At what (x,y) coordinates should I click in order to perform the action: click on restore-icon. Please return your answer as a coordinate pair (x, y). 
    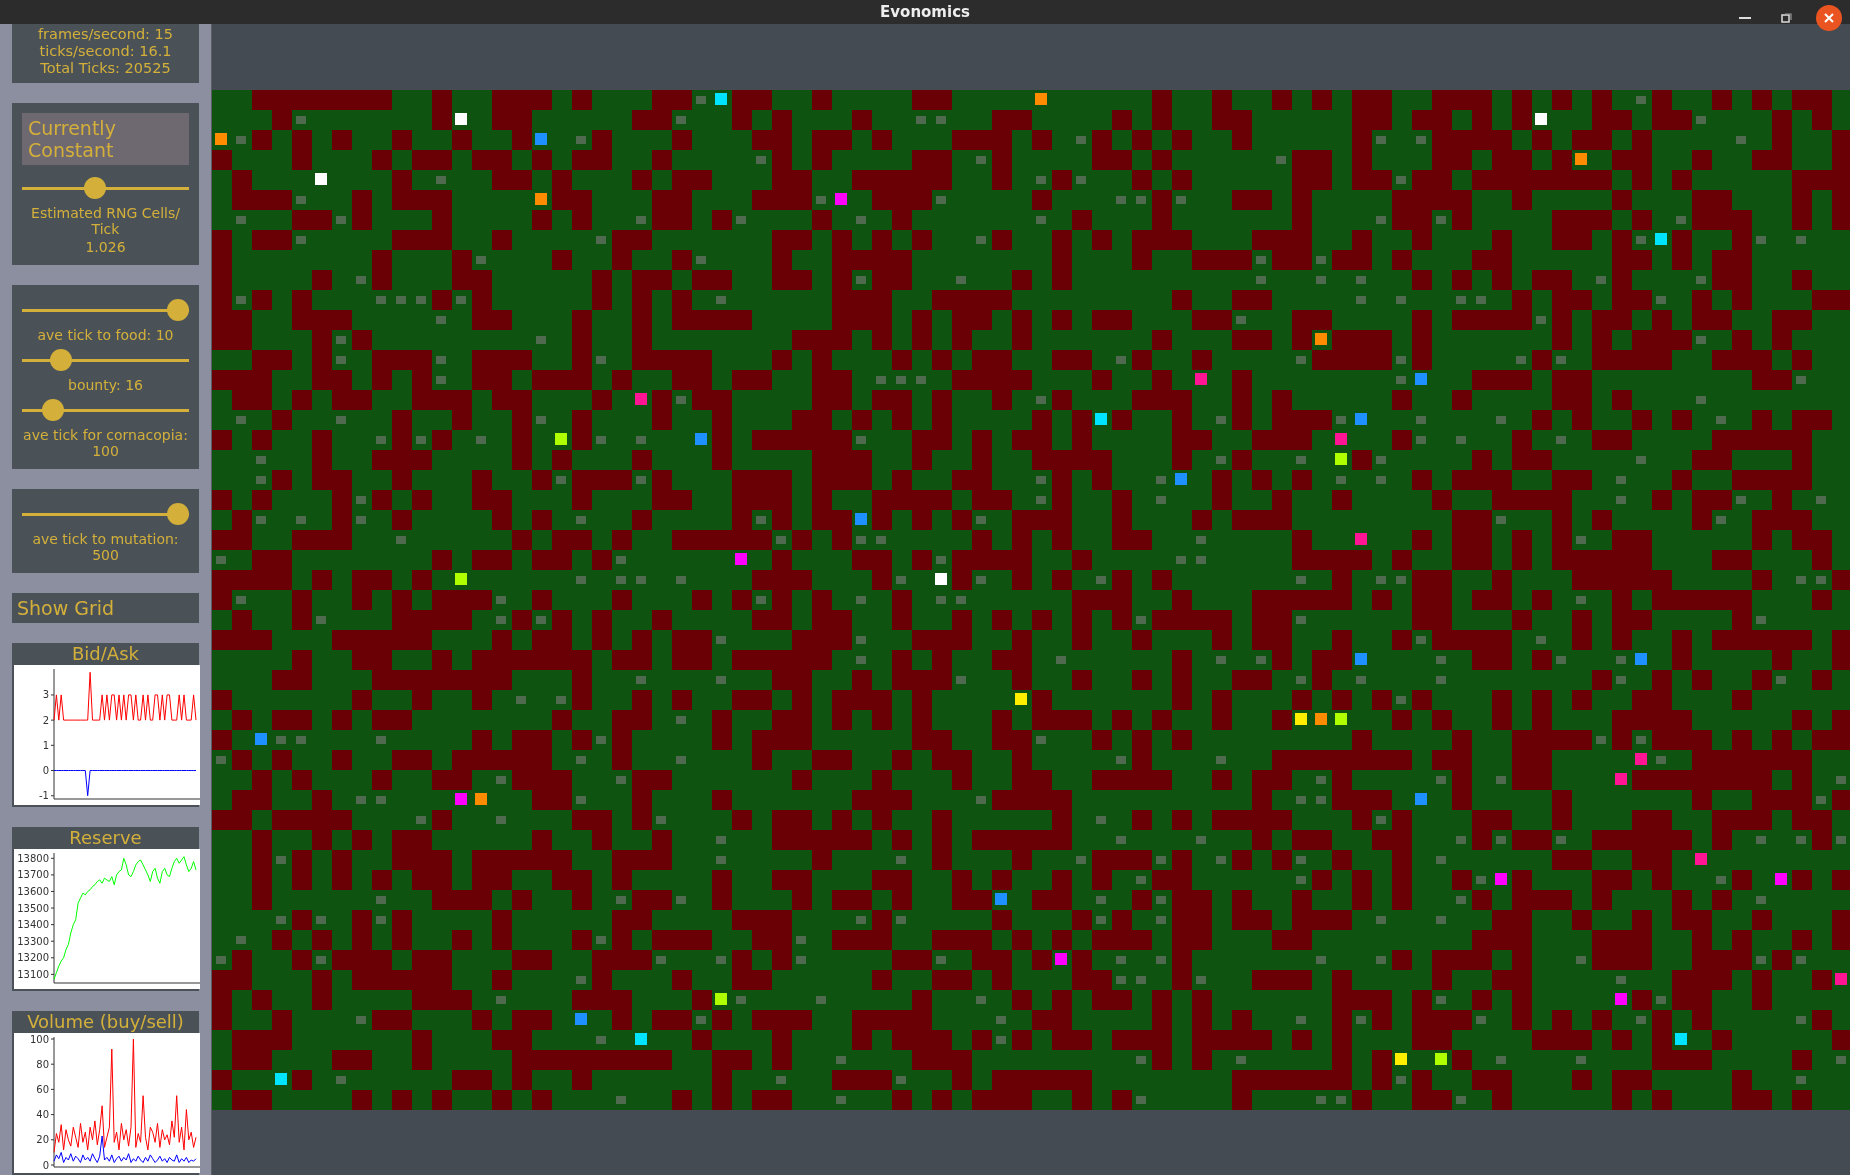
    Looking at the image, I should click on (1787, 18).